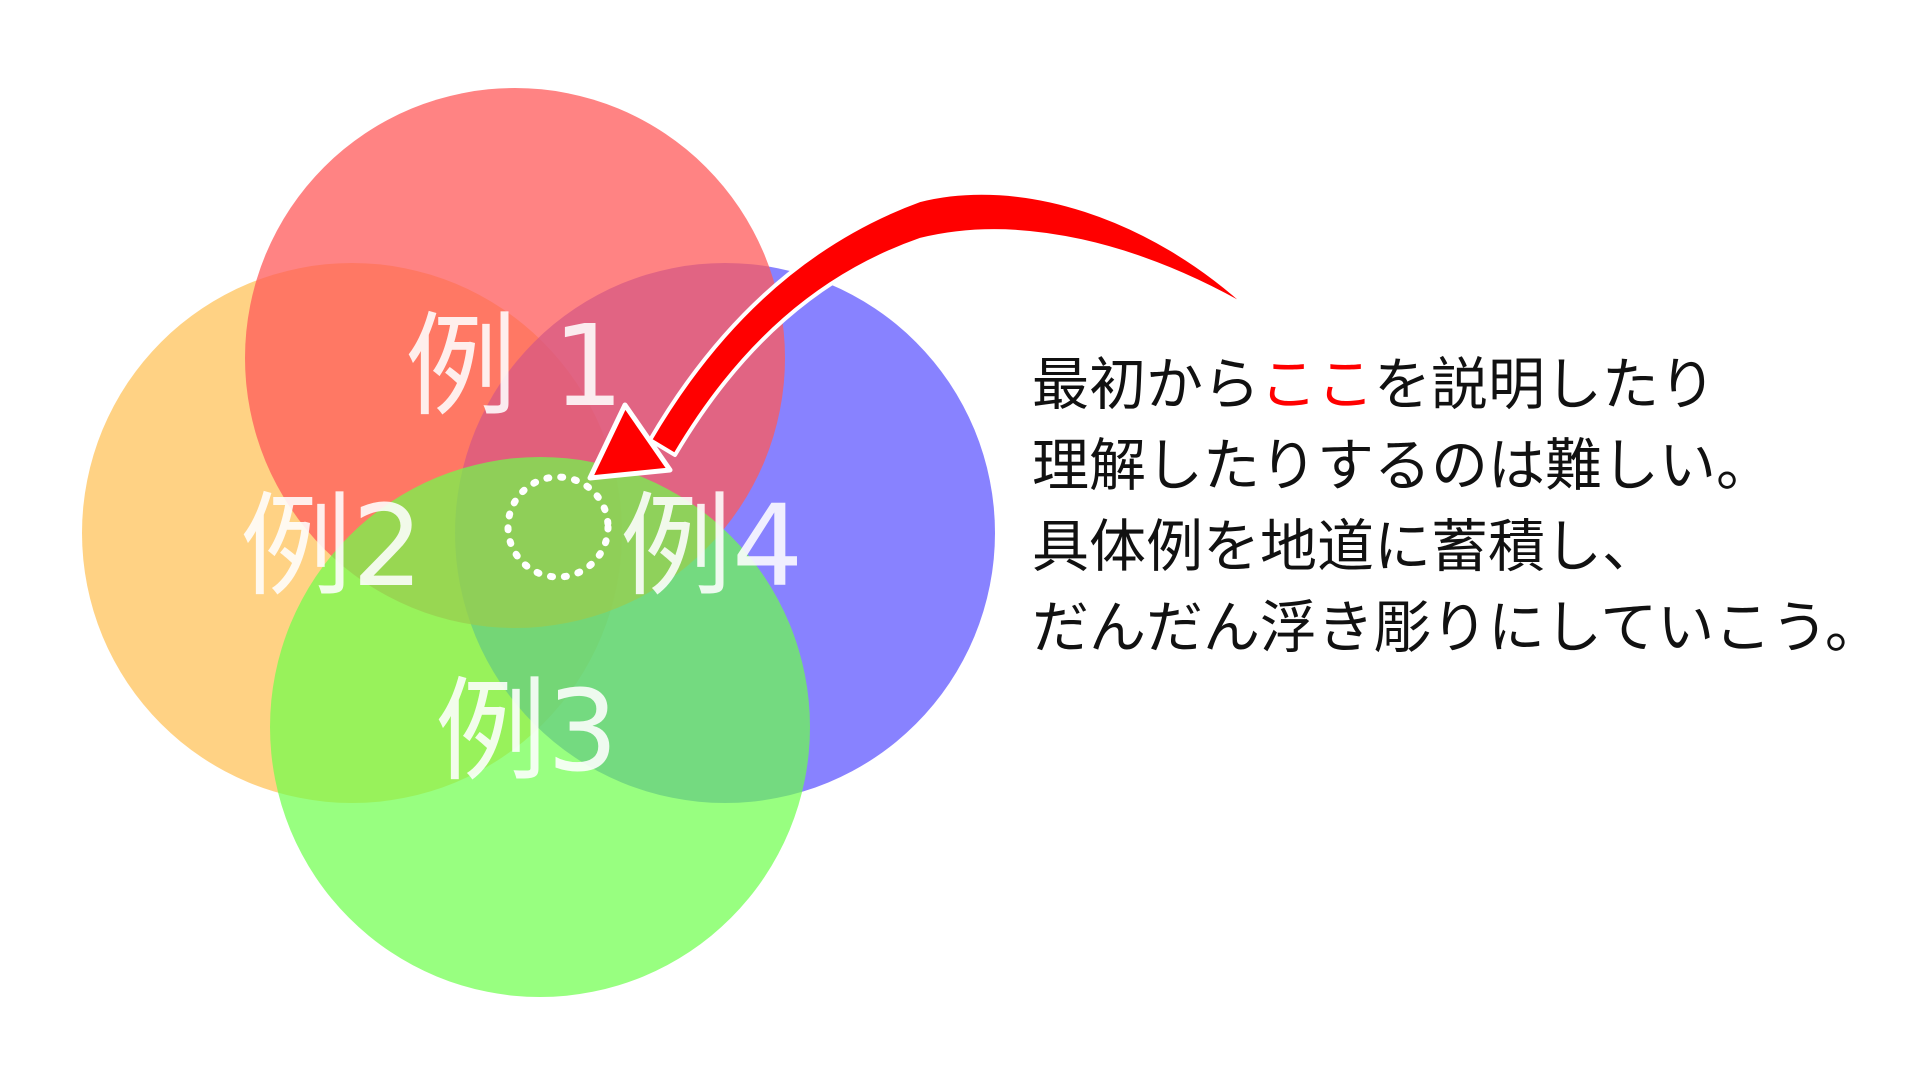  Describe the element at coordinates (1402, 466) in the screenshot. I see `caption-line-2: 理解したりするのは難しい。` at that location.